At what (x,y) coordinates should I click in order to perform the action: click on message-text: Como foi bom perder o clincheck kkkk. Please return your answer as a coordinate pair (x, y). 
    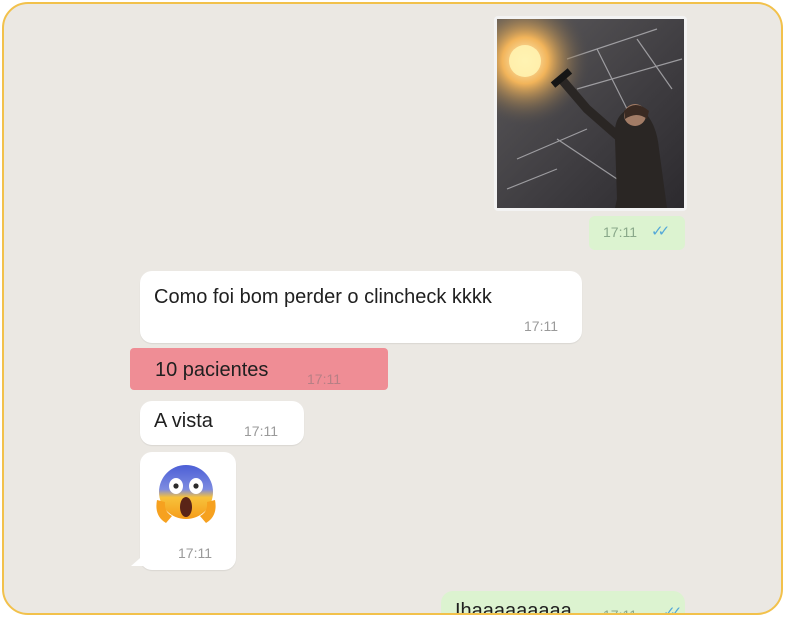
    Looking at the image, I should click on (323, 297).